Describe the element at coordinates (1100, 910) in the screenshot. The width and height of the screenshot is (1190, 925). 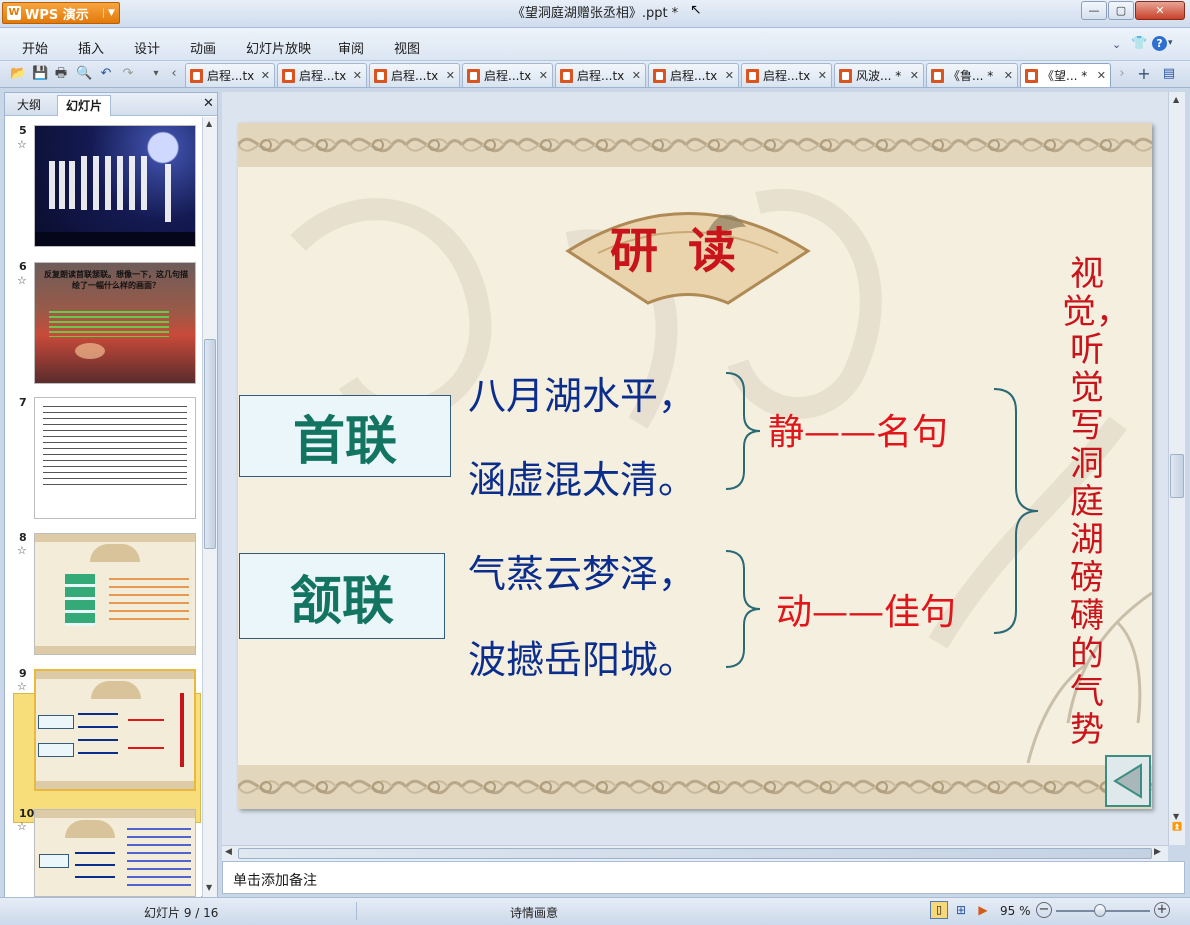
I see `zoom-slider-handle` at that location.